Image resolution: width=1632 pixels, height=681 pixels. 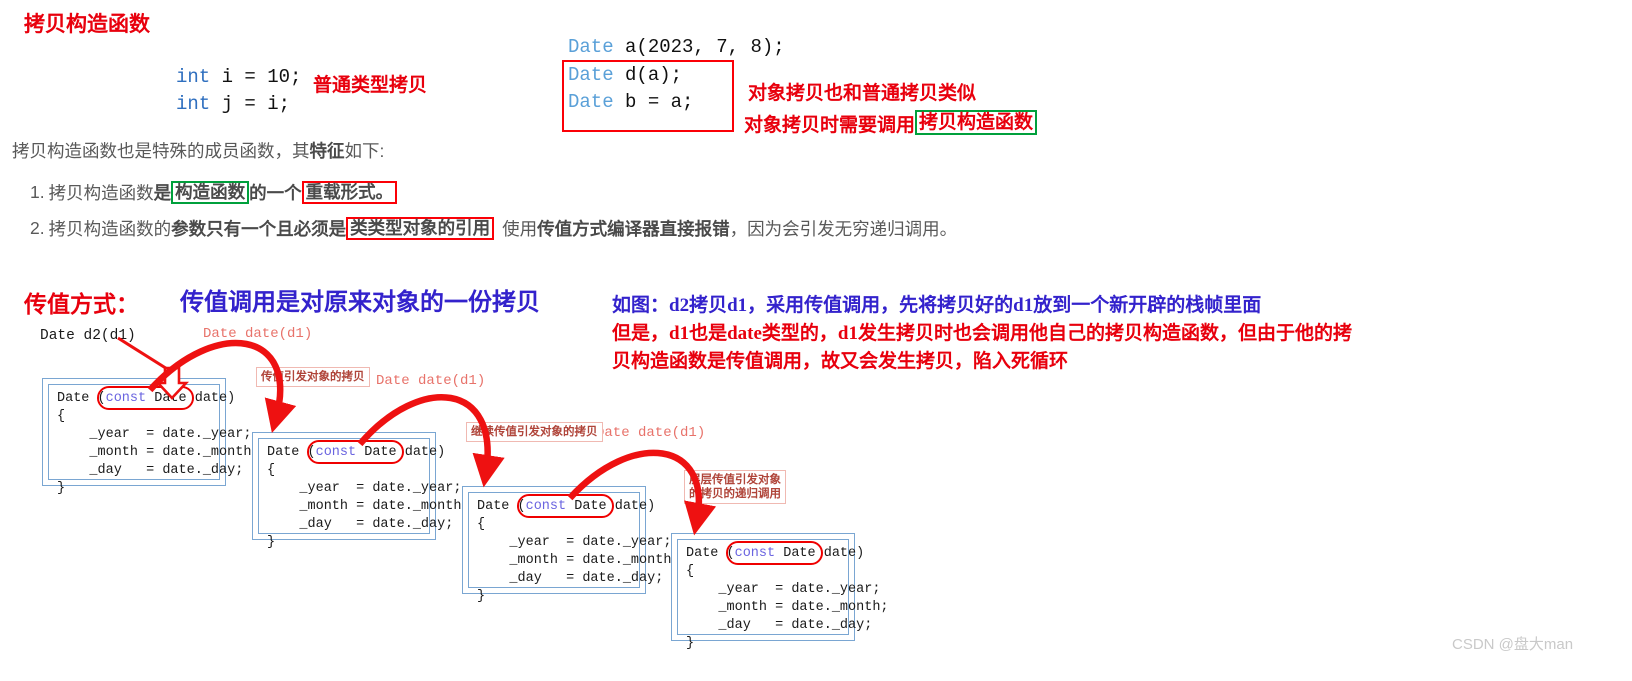 What do you see at coordinates (481, 596) in the screenshot?
I see `code-frame-3-close-brace: }` at bounding box center [481, 596].